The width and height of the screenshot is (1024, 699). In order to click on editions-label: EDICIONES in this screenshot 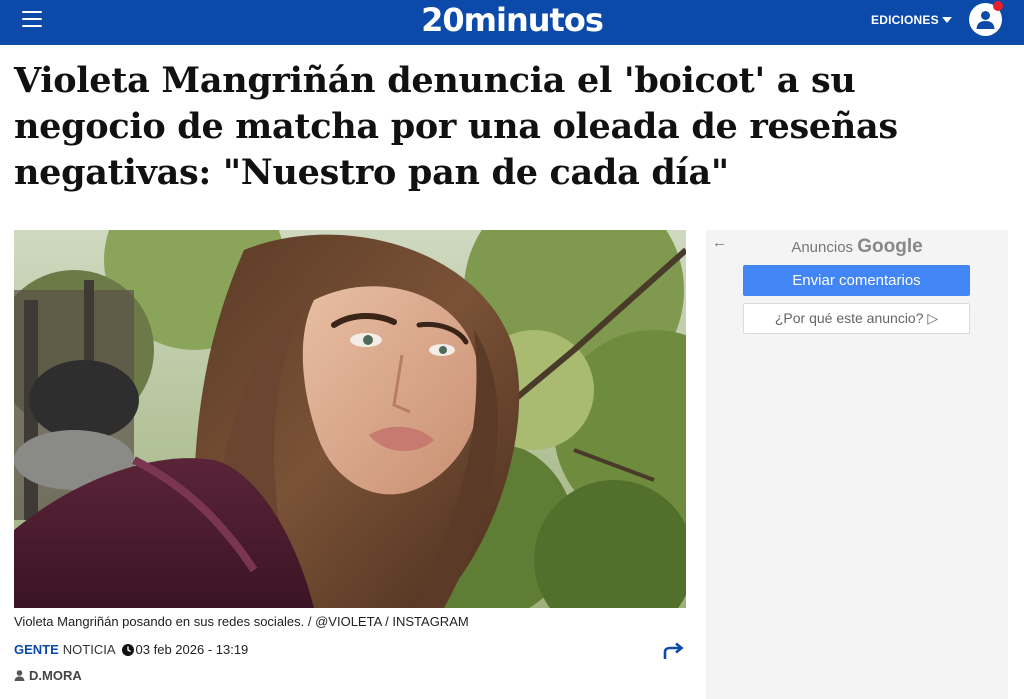, I will do `click(905, 20)`.